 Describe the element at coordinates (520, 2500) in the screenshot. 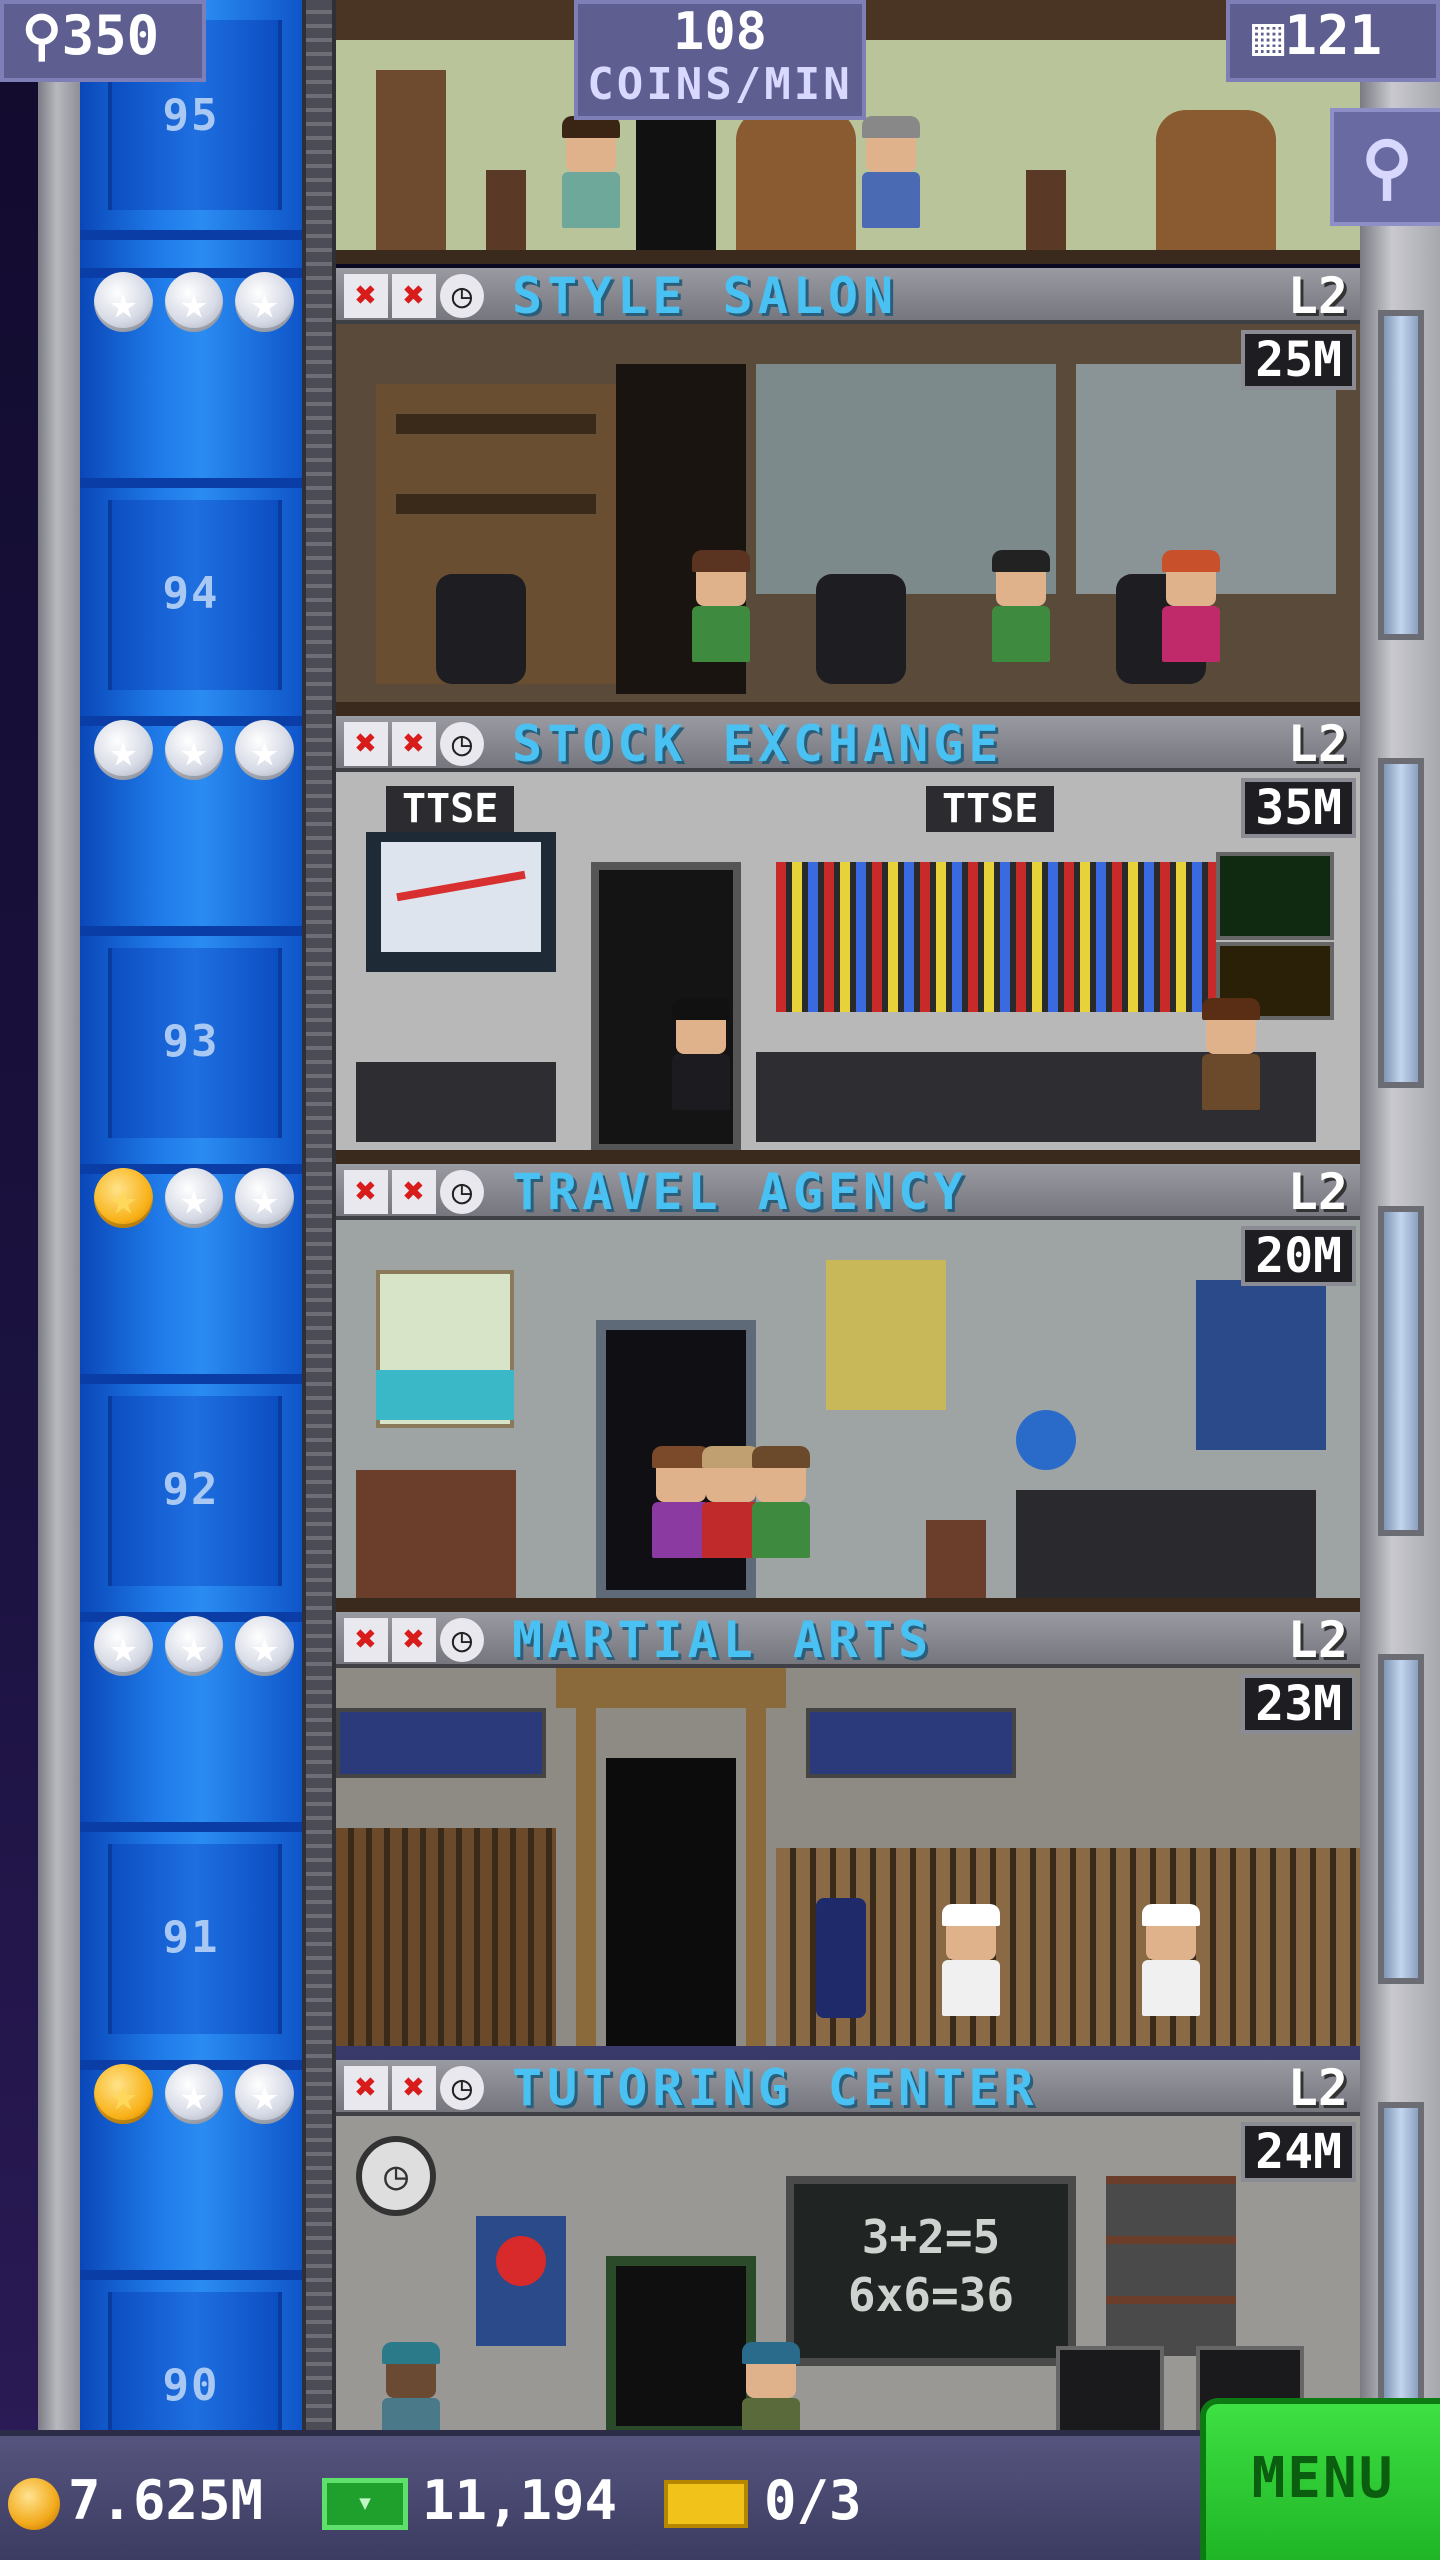

I see `bux-value: 11,194` at that location.